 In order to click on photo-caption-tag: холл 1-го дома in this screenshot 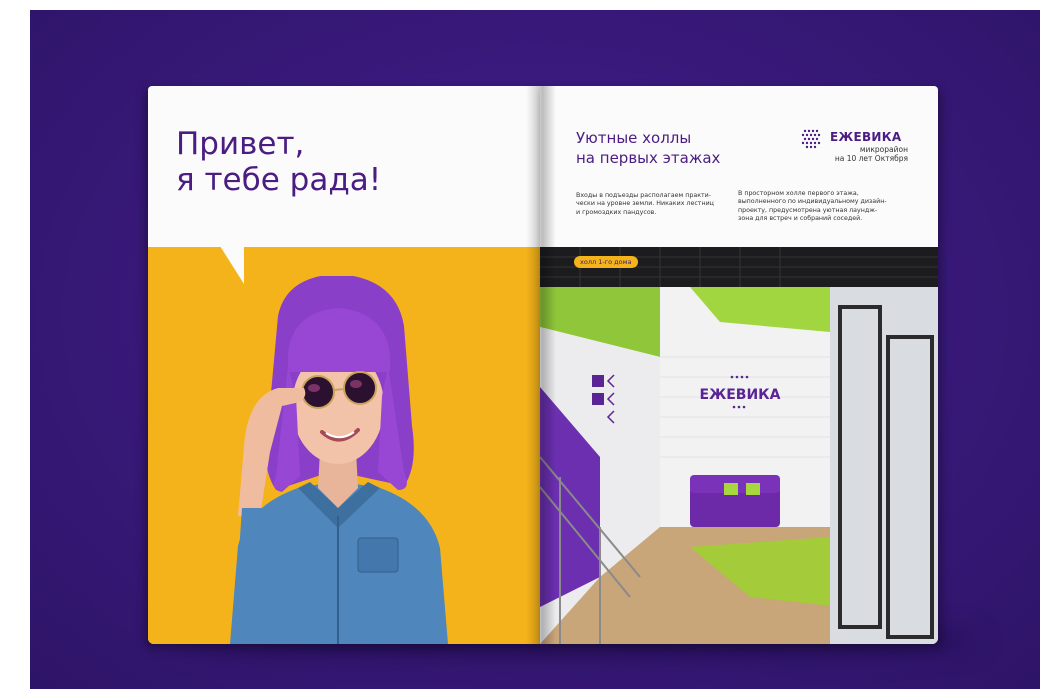, I will do `click(606, 262)`.